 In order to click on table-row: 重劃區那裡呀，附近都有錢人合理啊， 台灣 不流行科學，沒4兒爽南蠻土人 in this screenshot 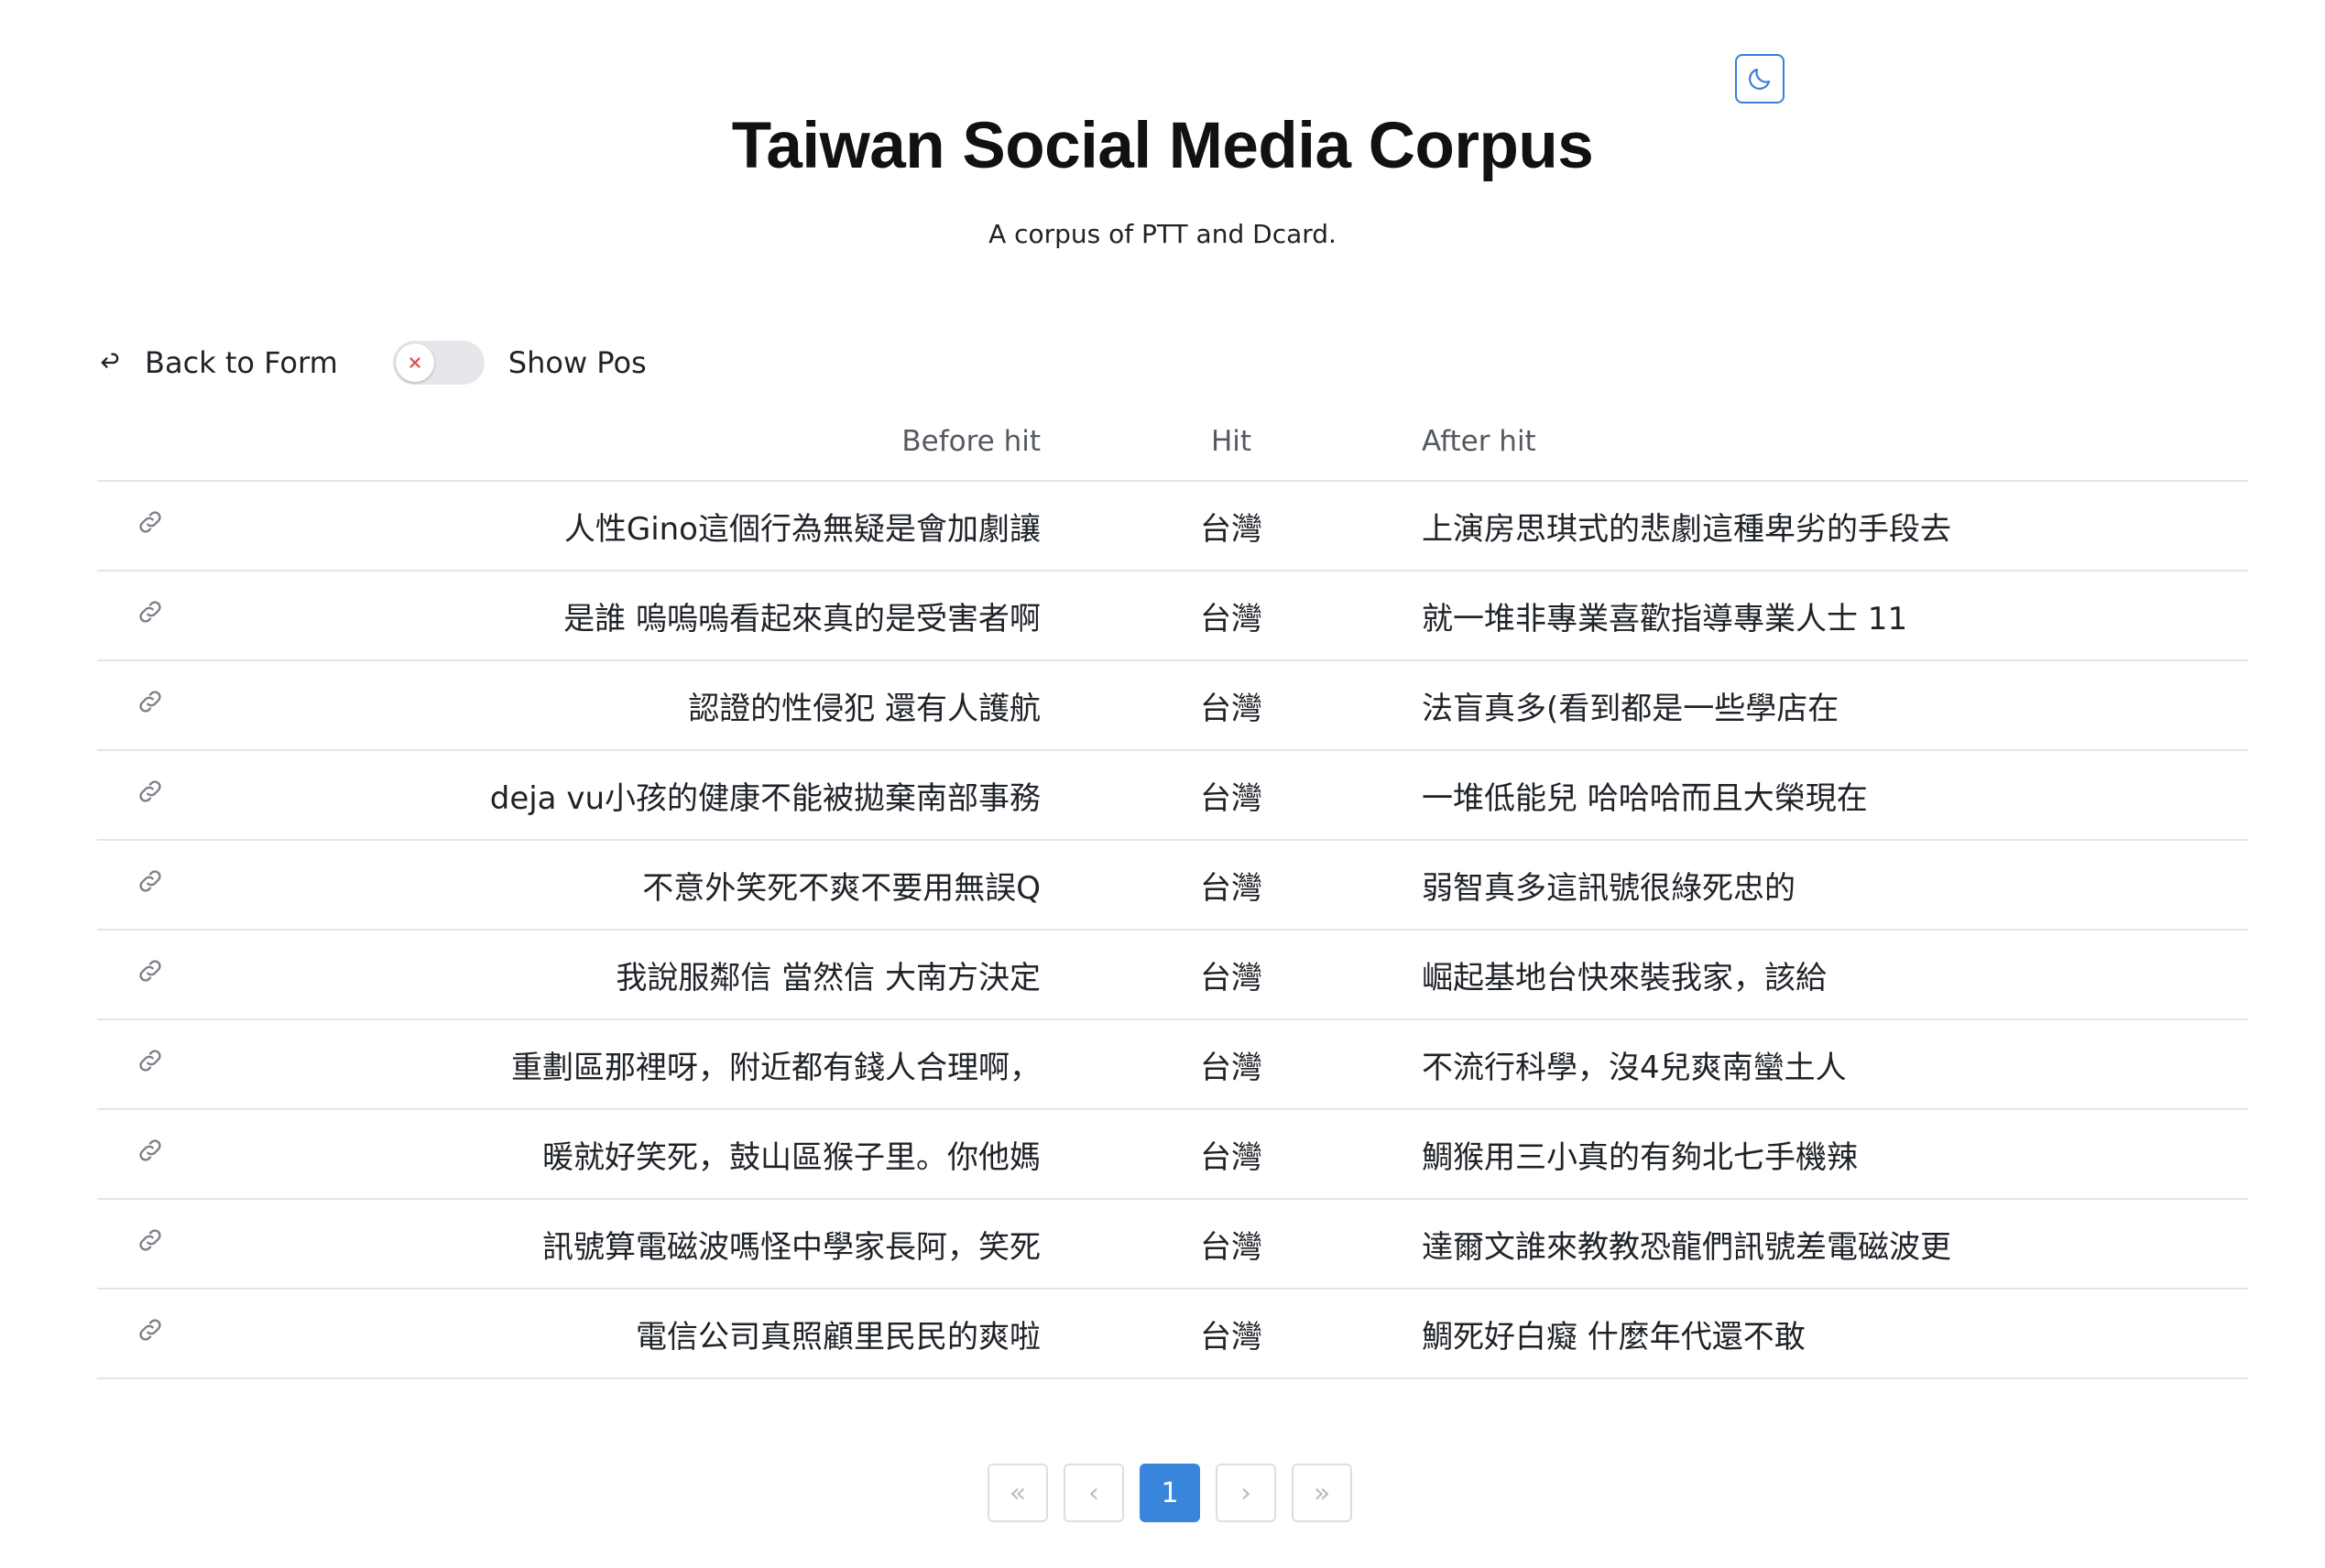, I will do `click(1172, 1064)`.